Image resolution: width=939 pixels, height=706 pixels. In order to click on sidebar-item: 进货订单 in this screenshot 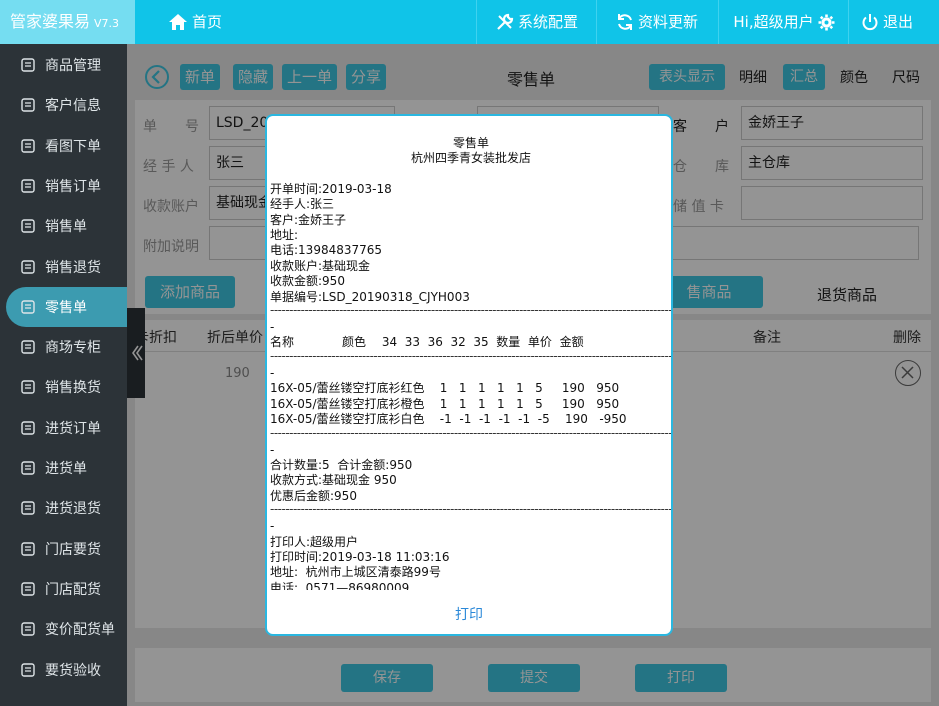, I will do `click(63, 428)`.